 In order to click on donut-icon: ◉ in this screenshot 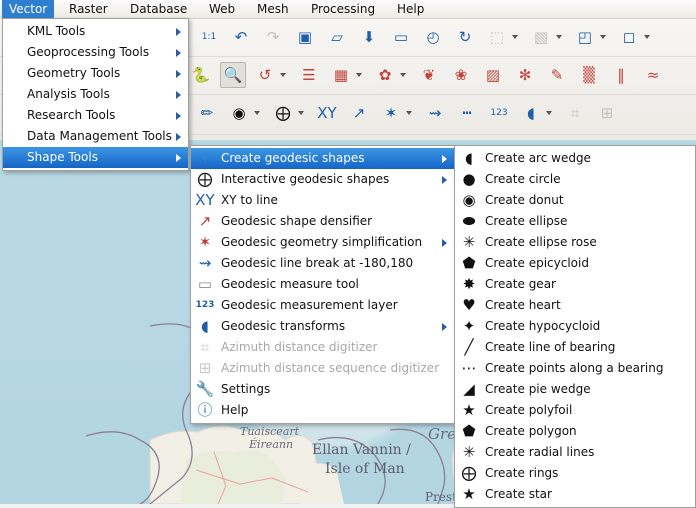, I will do `click(469, 200)`.